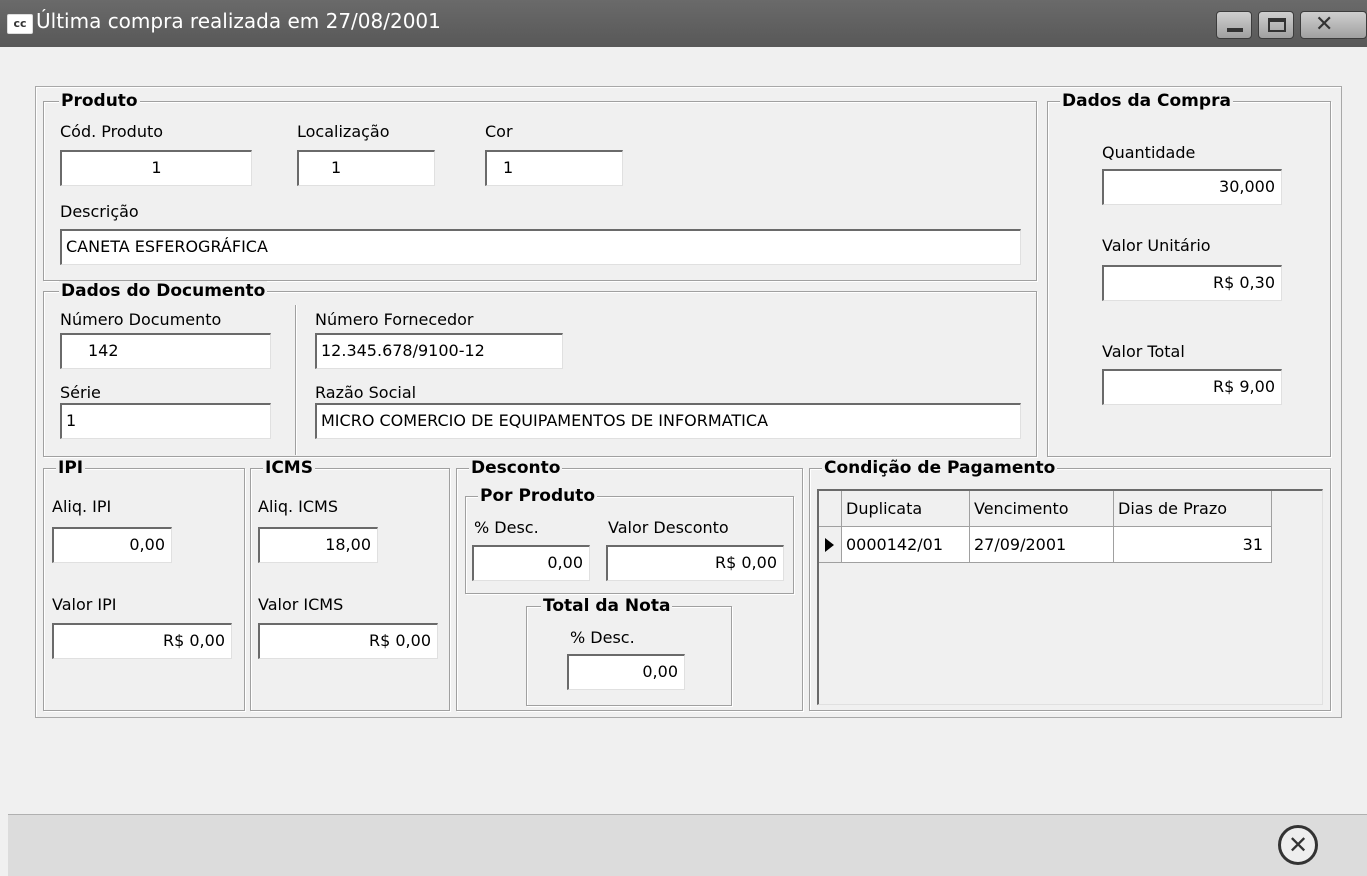 The image size is (1367, 876). What do you see at coordinates (602, 637) in the screenshot?
I see `total-nota-desc-label: % Desc.` at bounding box center [602, 637].